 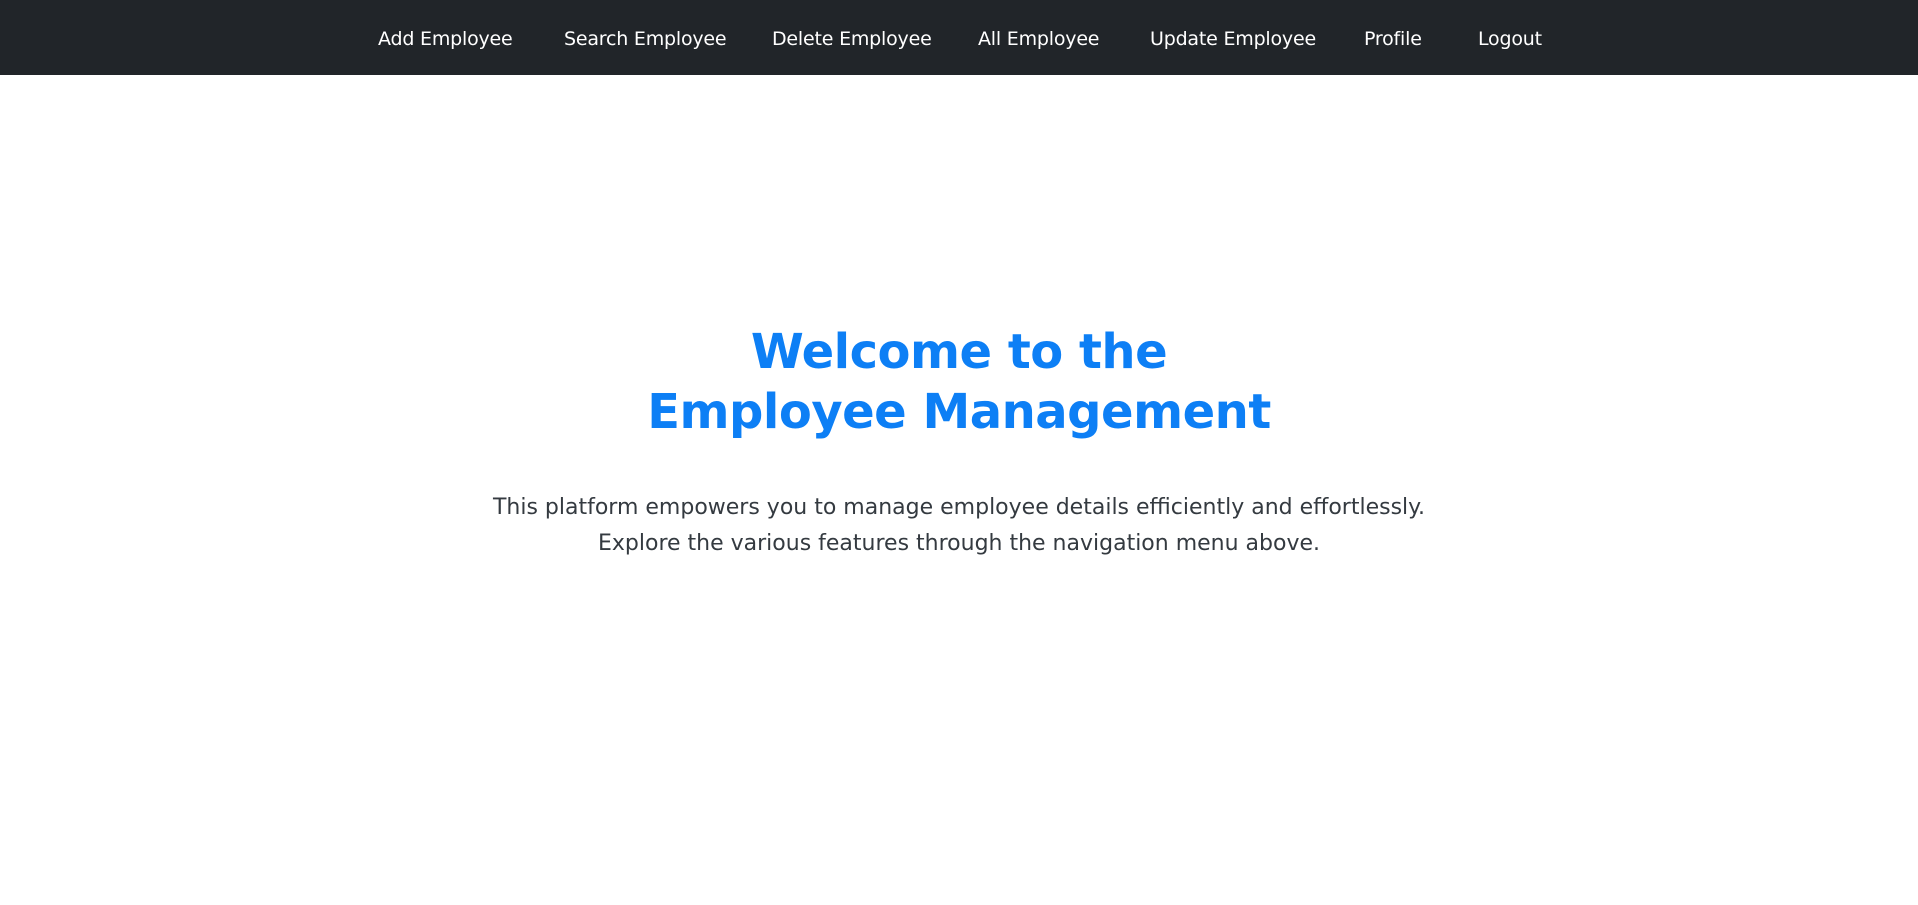 I want to click on welcome-title: Welcome to the Employee Management, so click(x=959, y=382).